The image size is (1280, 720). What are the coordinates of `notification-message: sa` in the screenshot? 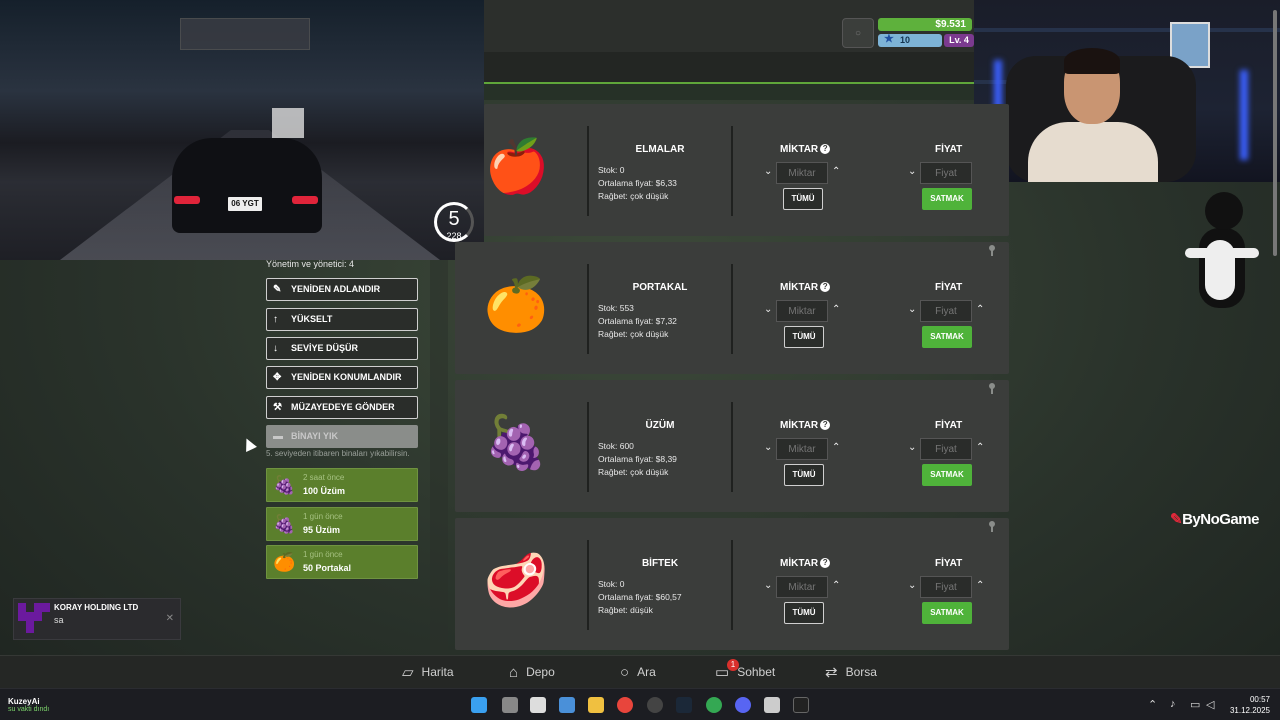 It's located at (59, 620).